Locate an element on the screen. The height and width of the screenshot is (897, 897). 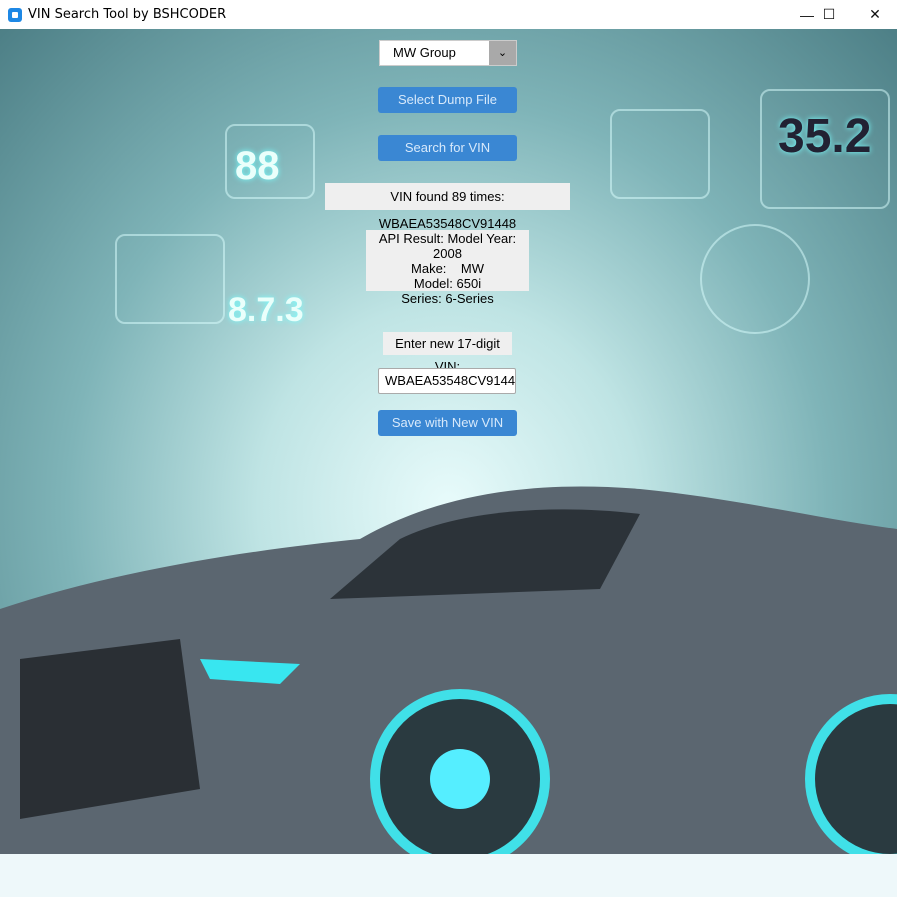
manufacturer-dropdown: MW Group ⌄ is located at coordinates (448, 53).